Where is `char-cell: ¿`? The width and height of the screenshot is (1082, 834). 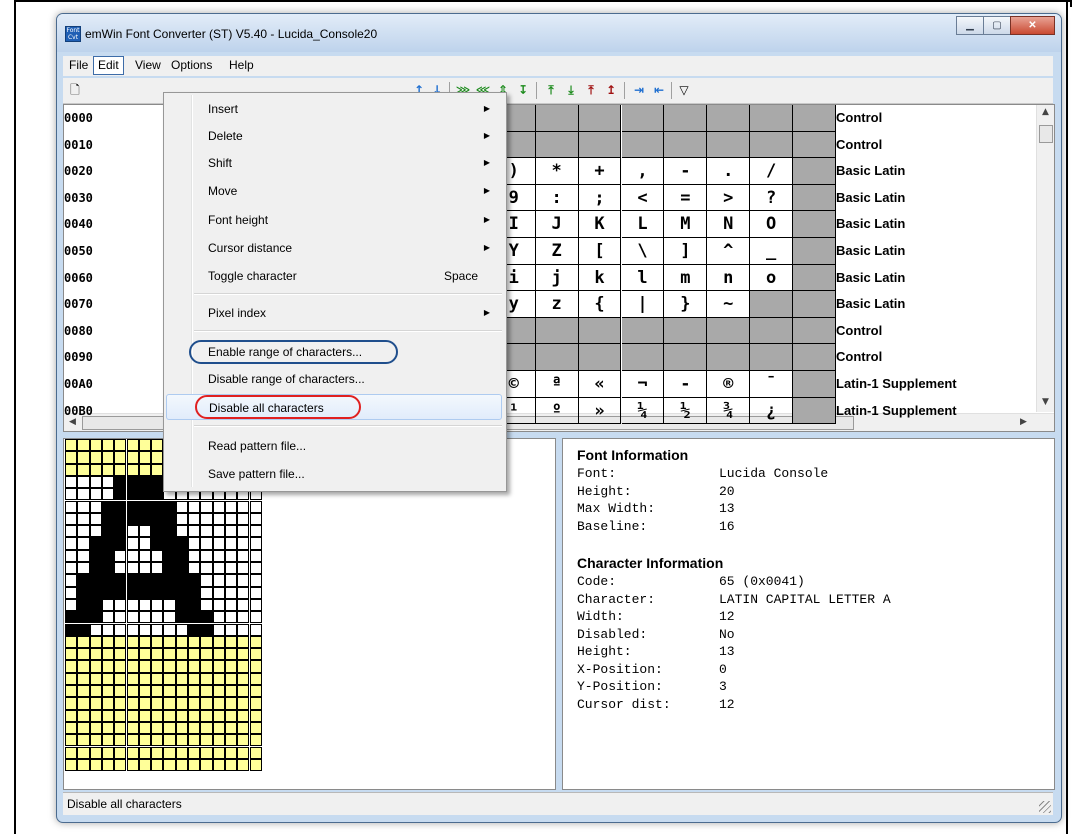
char-cell: ¿ is located at coordinates (772, 411).